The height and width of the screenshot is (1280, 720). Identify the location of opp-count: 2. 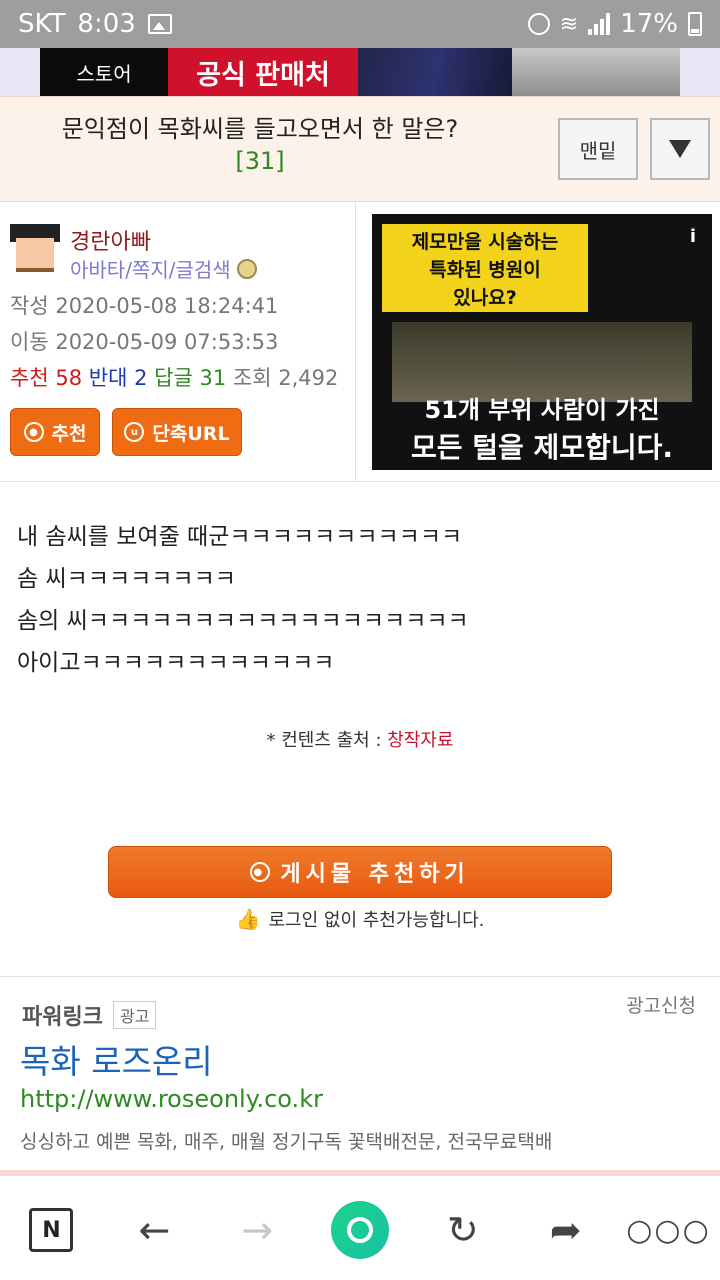
(141, 378).